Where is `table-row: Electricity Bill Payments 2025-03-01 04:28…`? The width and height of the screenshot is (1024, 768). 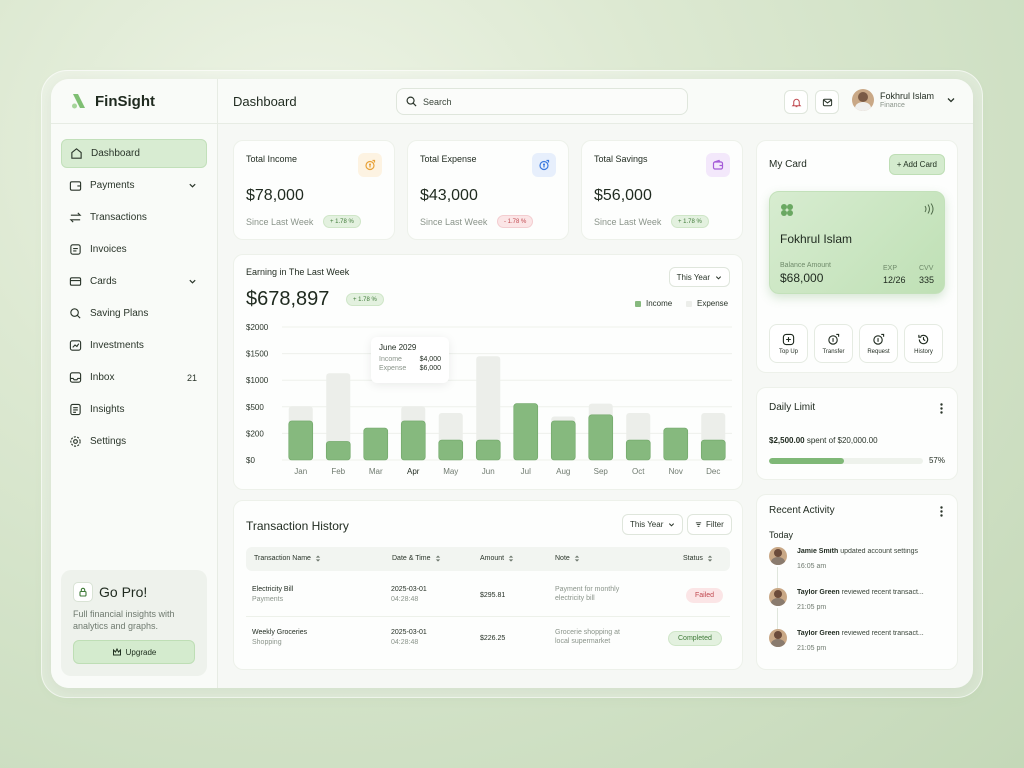 table-row: Electricity Bill Payments 2025-03-01 04:28… is located at coordinates (488, 595).